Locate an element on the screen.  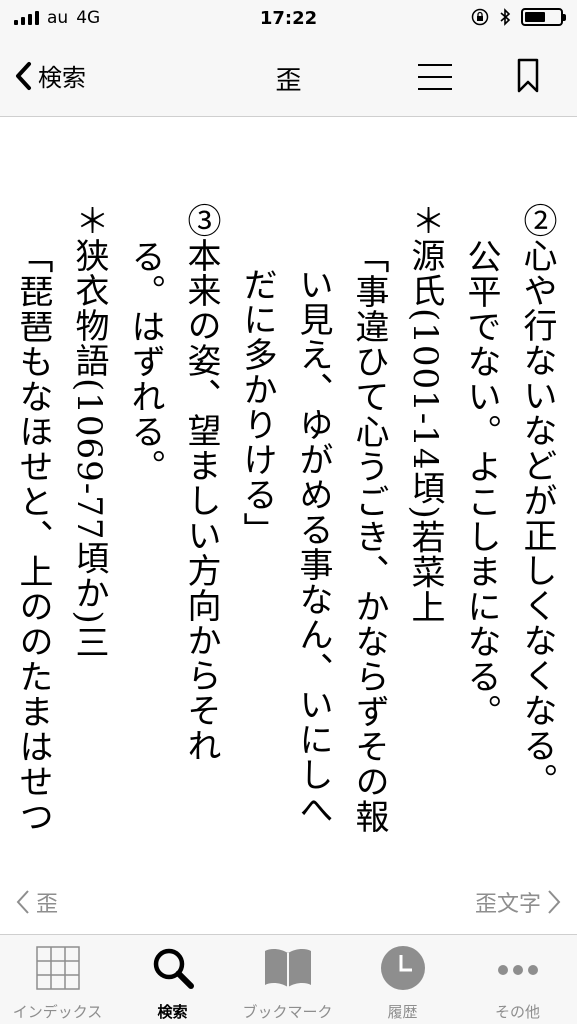
entry-line: ＊源氏(1001‐14頃)若菜上 is located at coordinates (425, 414).